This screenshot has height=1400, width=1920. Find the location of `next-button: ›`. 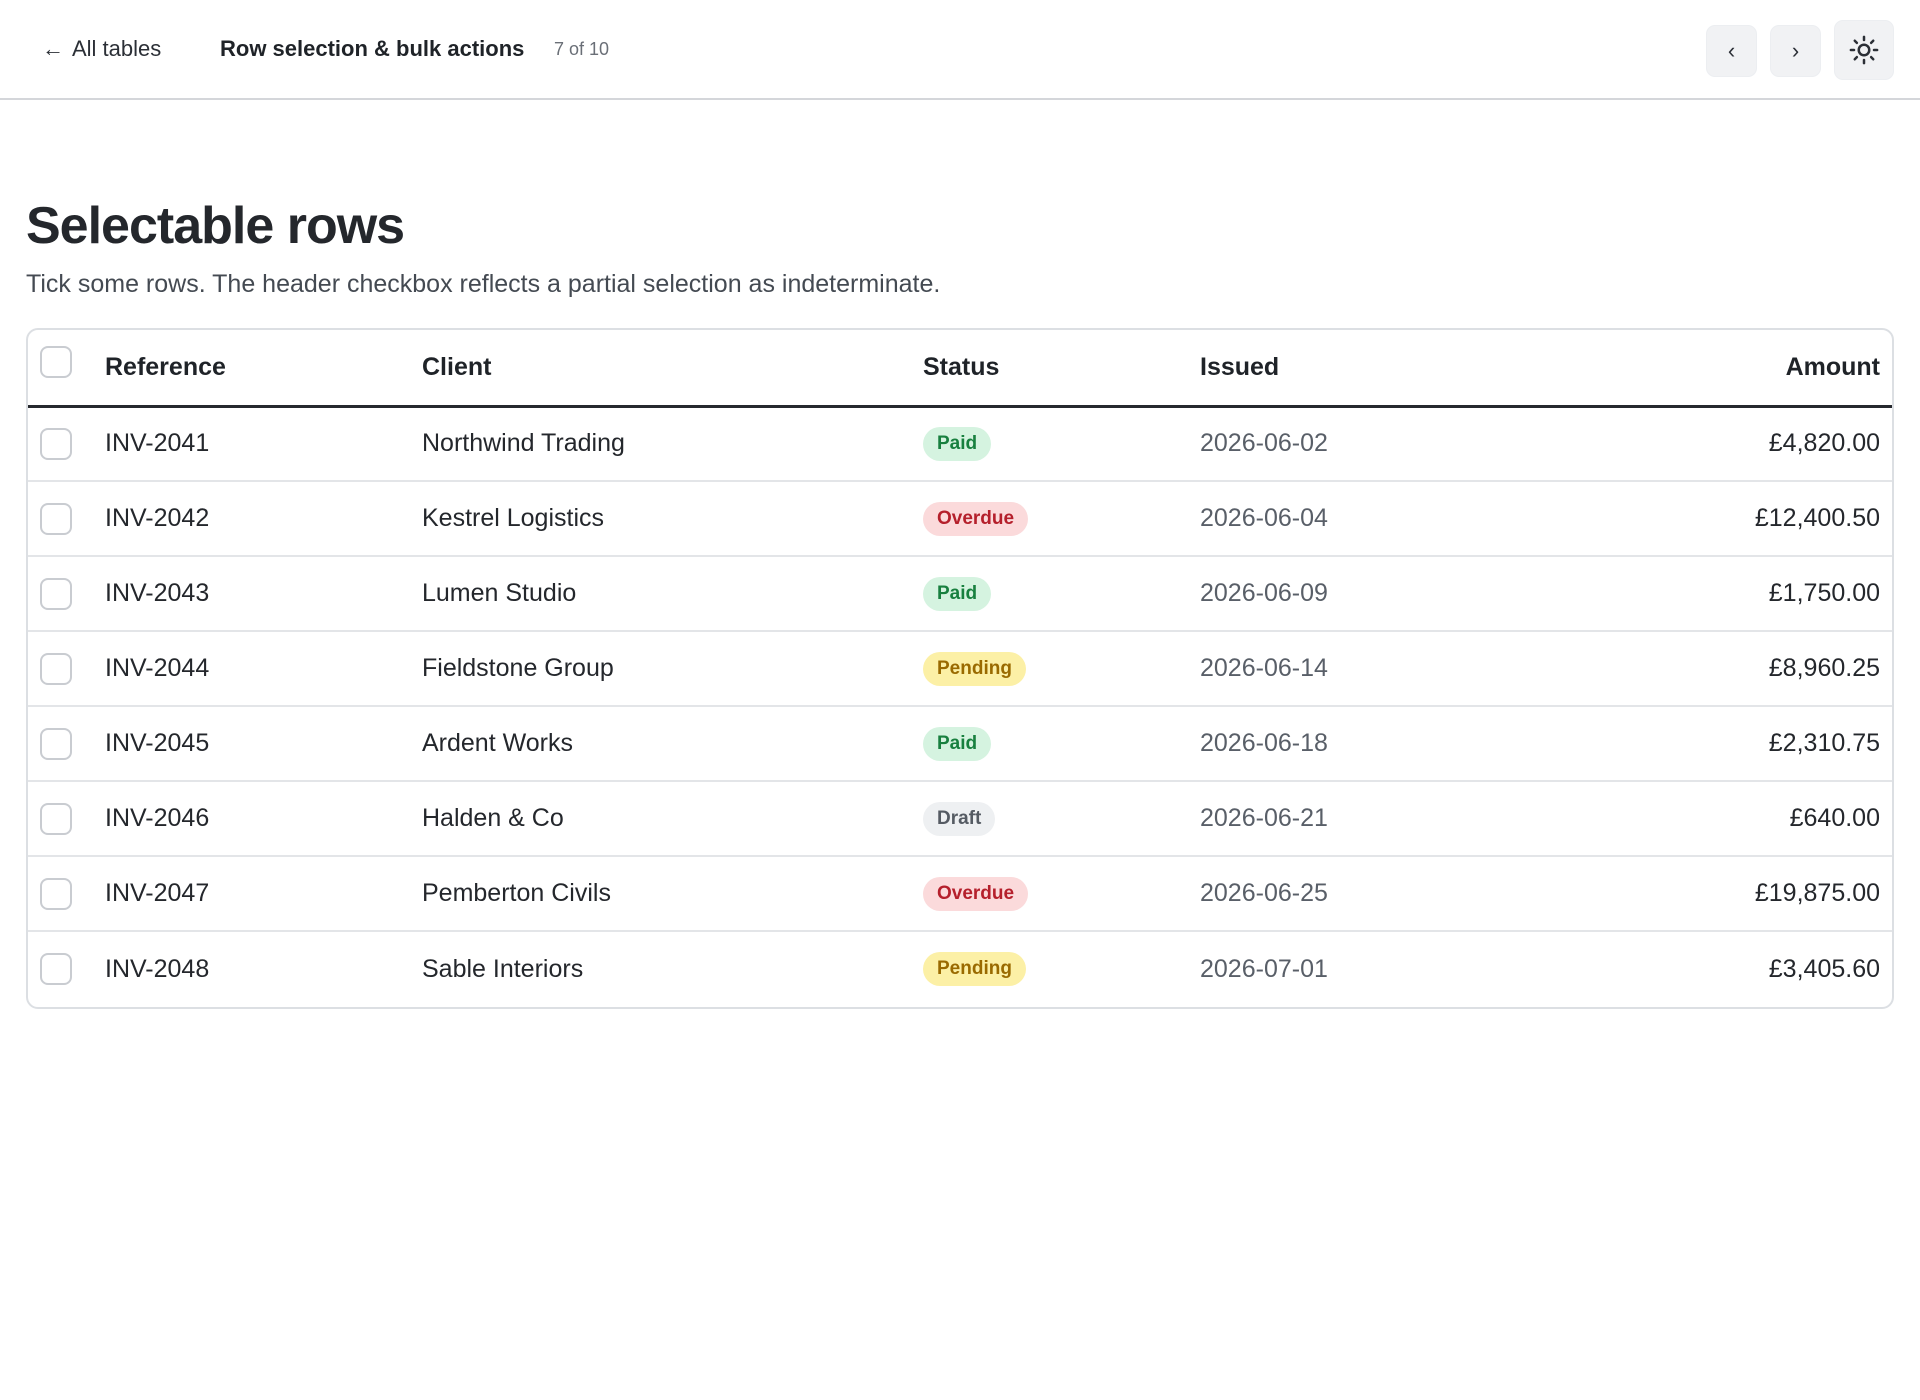

next-button: › is located at coordinates (1795, 51).